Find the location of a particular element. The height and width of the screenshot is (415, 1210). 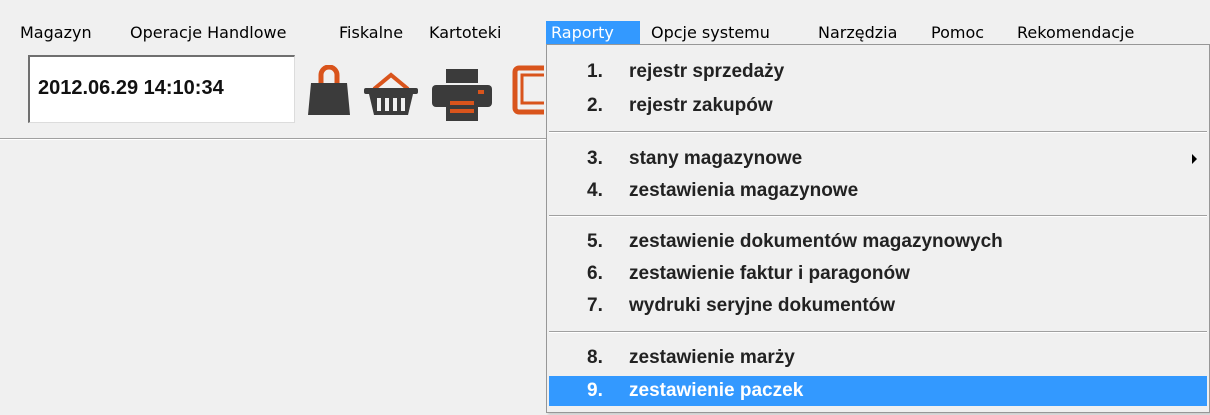

menu-pomoc: Pomoc is located at coordinates (957, 33).